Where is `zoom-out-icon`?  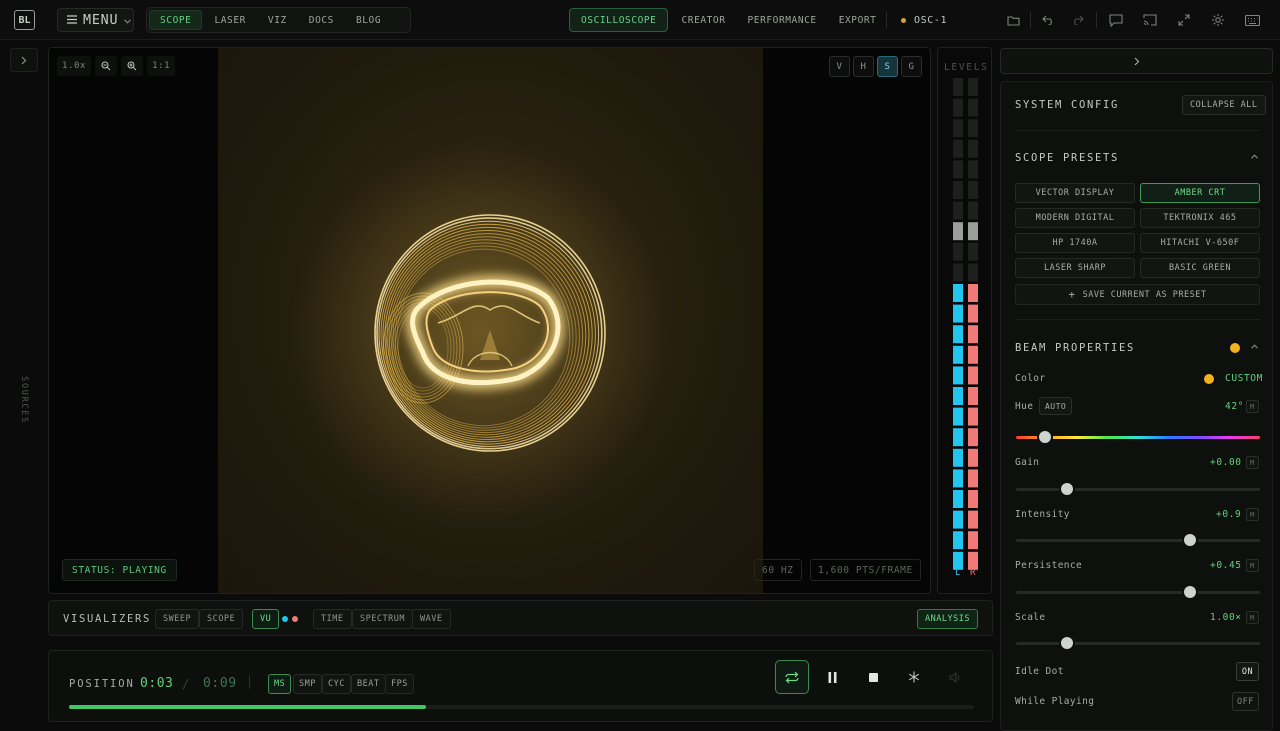
zoom-out-icon is located at coordinates (106, 66).